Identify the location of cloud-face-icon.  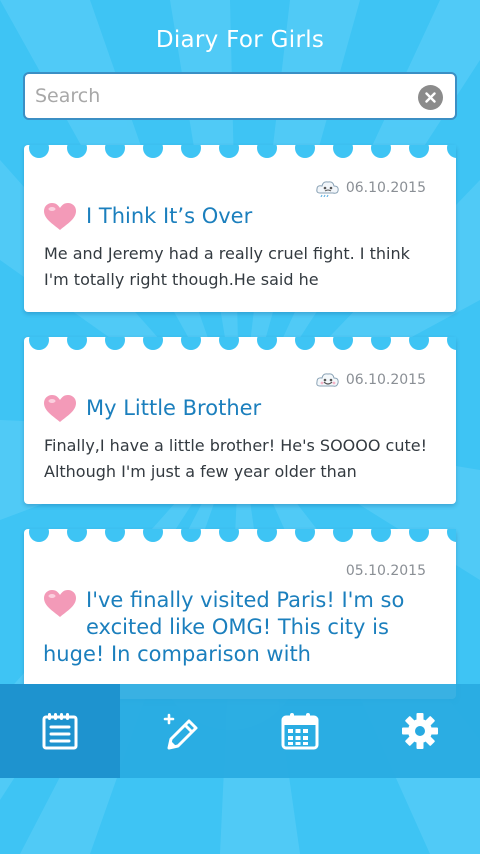
(327, 189).